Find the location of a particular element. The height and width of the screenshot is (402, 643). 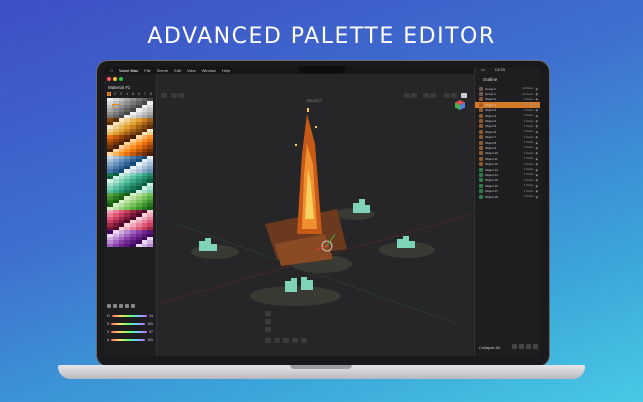

palette-tab-4: 4 is located at coordinates (127, 94).